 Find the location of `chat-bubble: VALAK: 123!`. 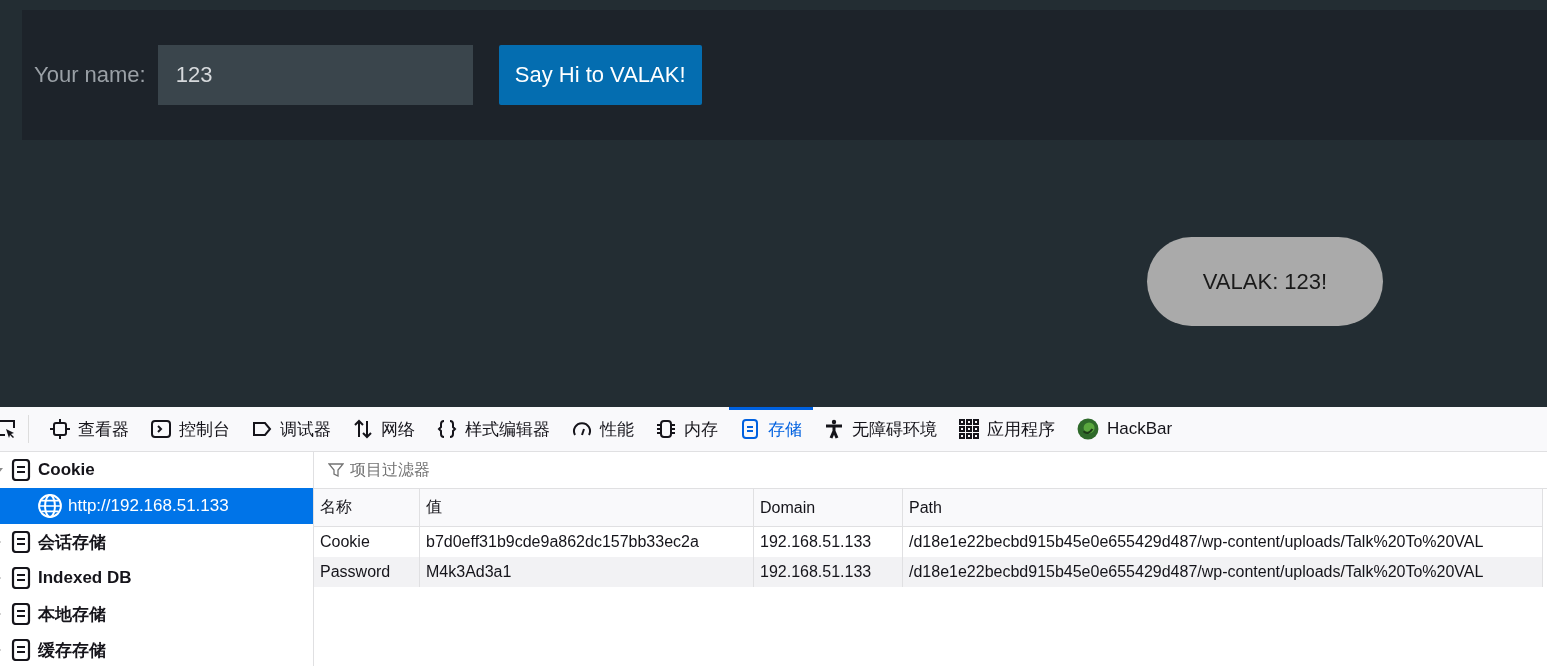

chat-bubble: VALAK: 123! is located at coordinates (1265, 281).